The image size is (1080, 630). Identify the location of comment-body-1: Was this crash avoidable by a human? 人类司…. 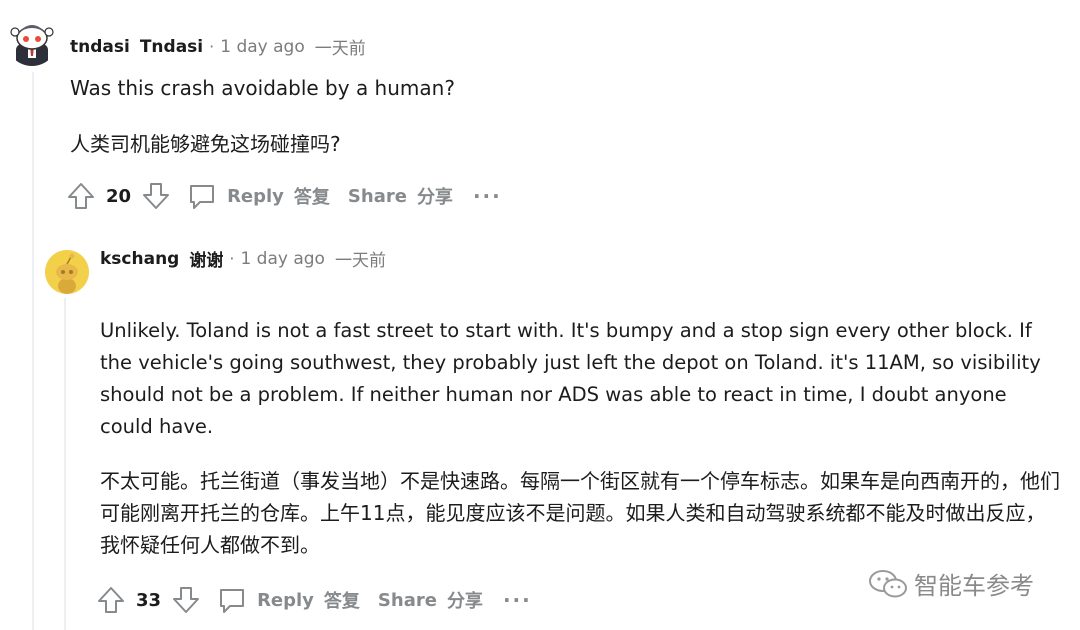
(550, 116).